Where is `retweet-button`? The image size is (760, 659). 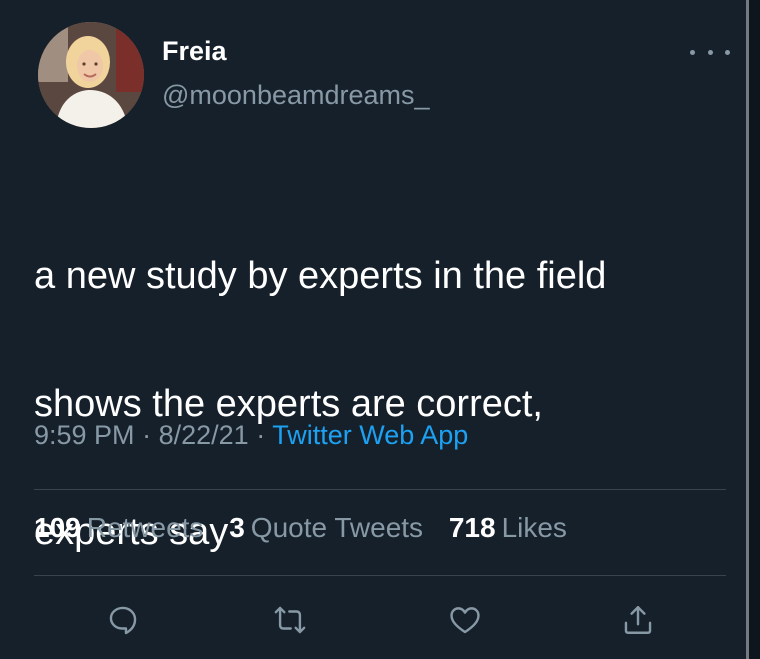
retweet-button is located at coordinates (290, 620).